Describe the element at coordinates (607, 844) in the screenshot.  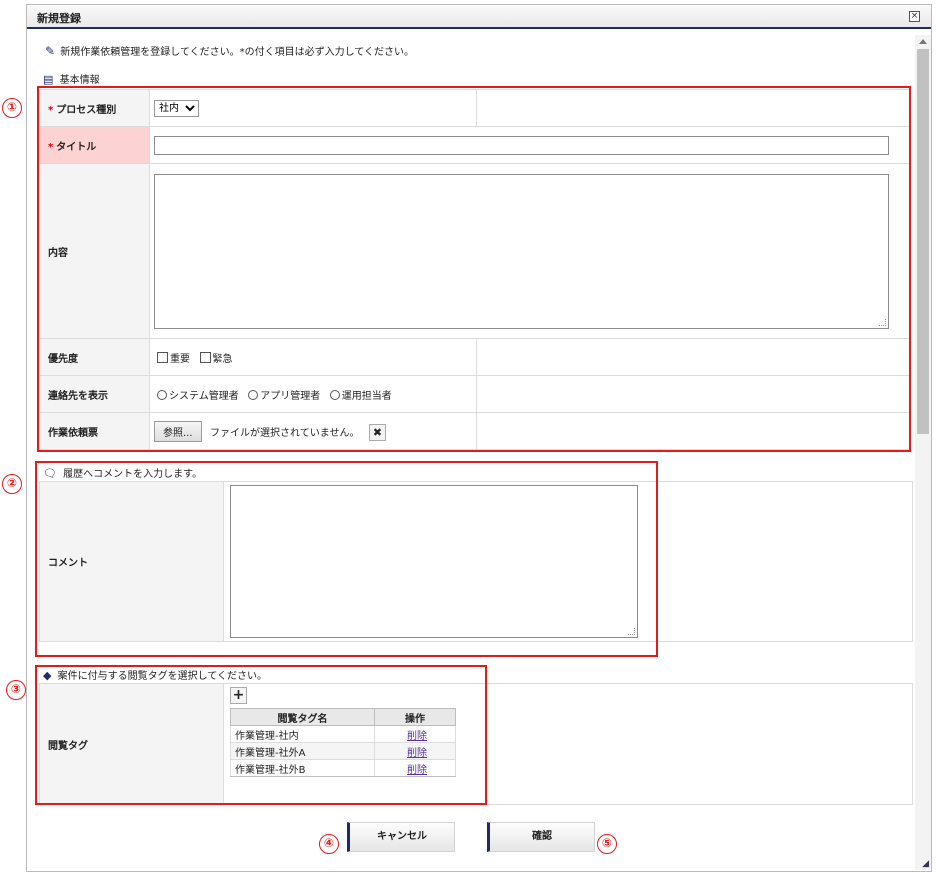
I see `annotation-marker-5: ⑤` at that location.